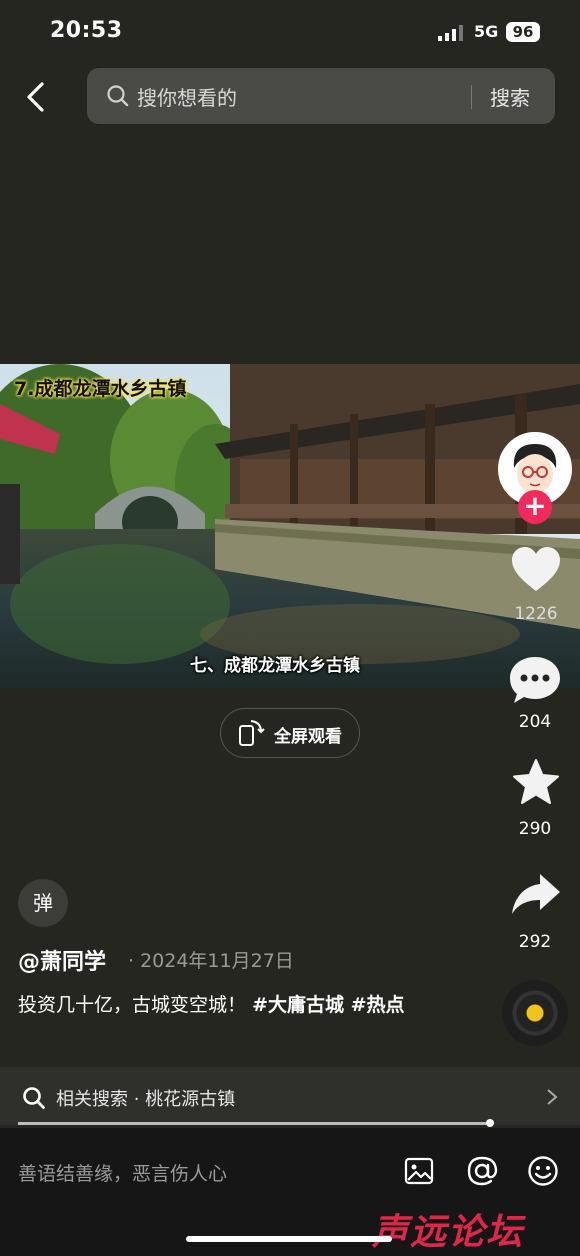  What do you see at coordinates (510, 96) in the screenshot?
I see `search-button: 搜索` at bounding box center [510, 96].